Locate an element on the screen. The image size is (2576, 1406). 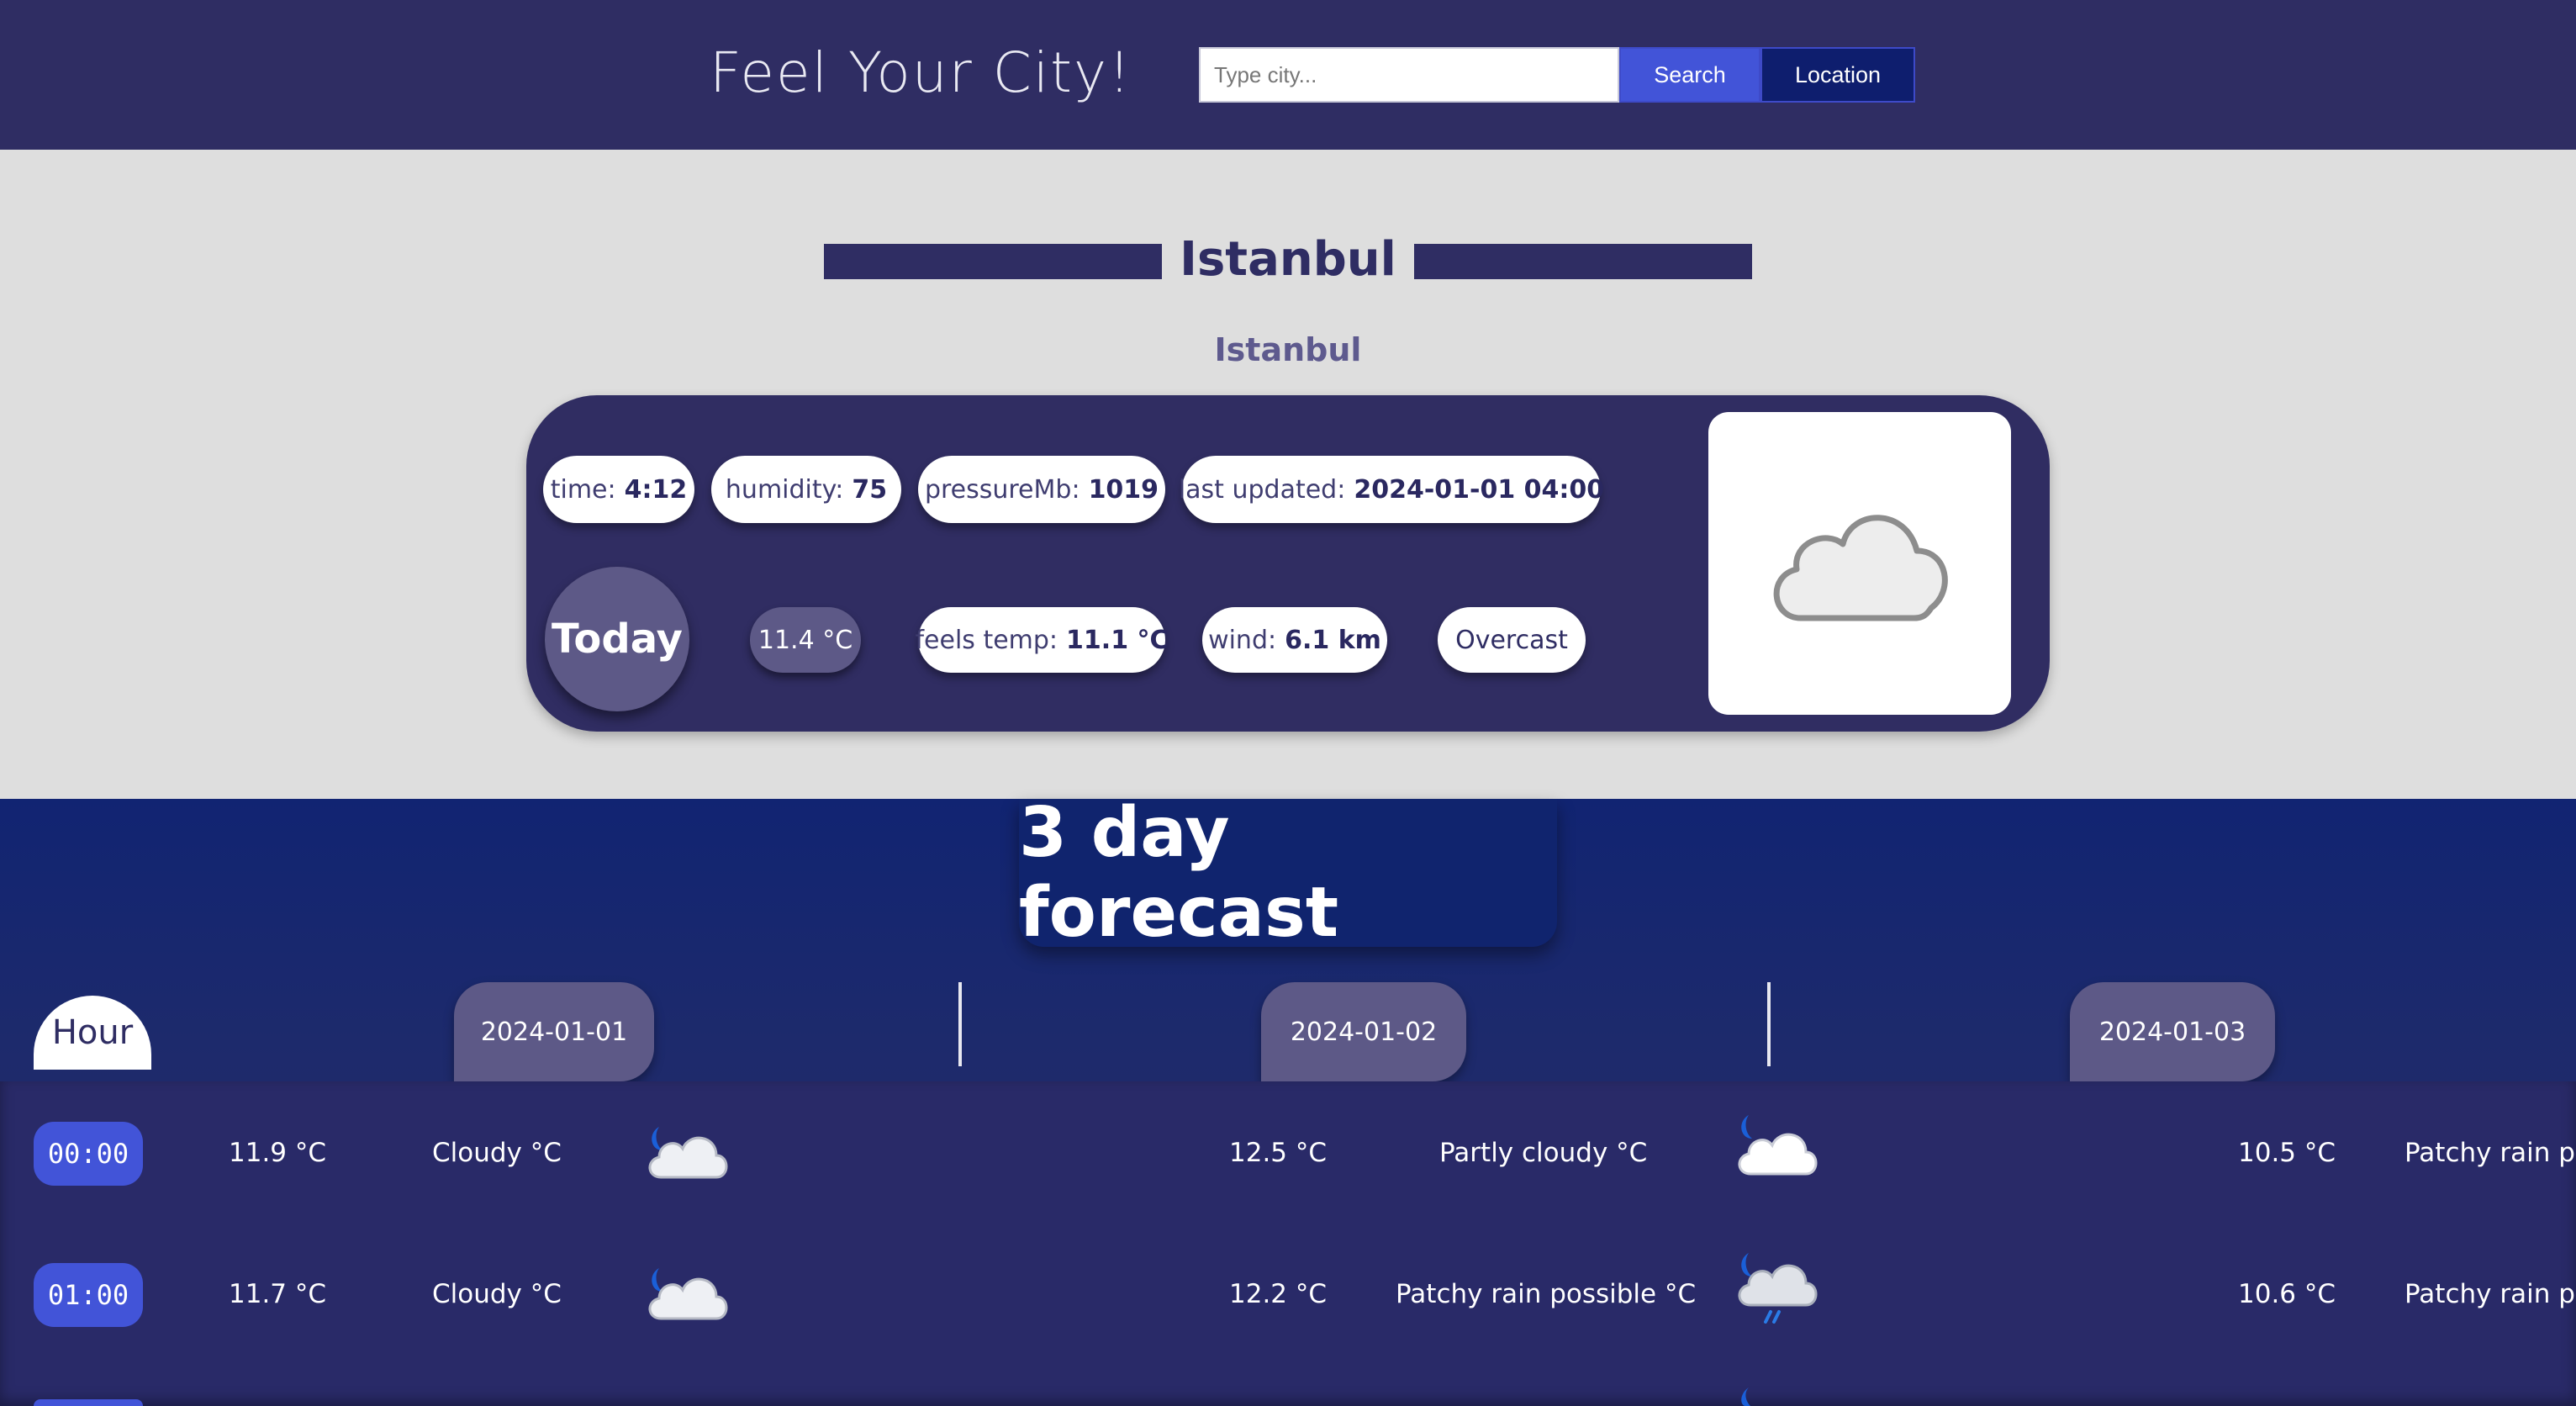
humidity-label: humidity: is located at coordinates (784, 490).